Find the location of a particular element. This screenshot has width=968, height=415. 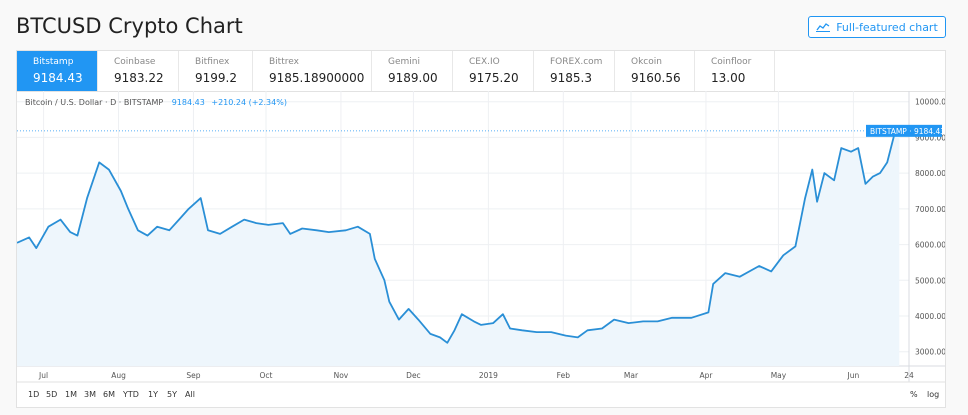

x-tick-label: Jun is located at coordinates (853, 375).